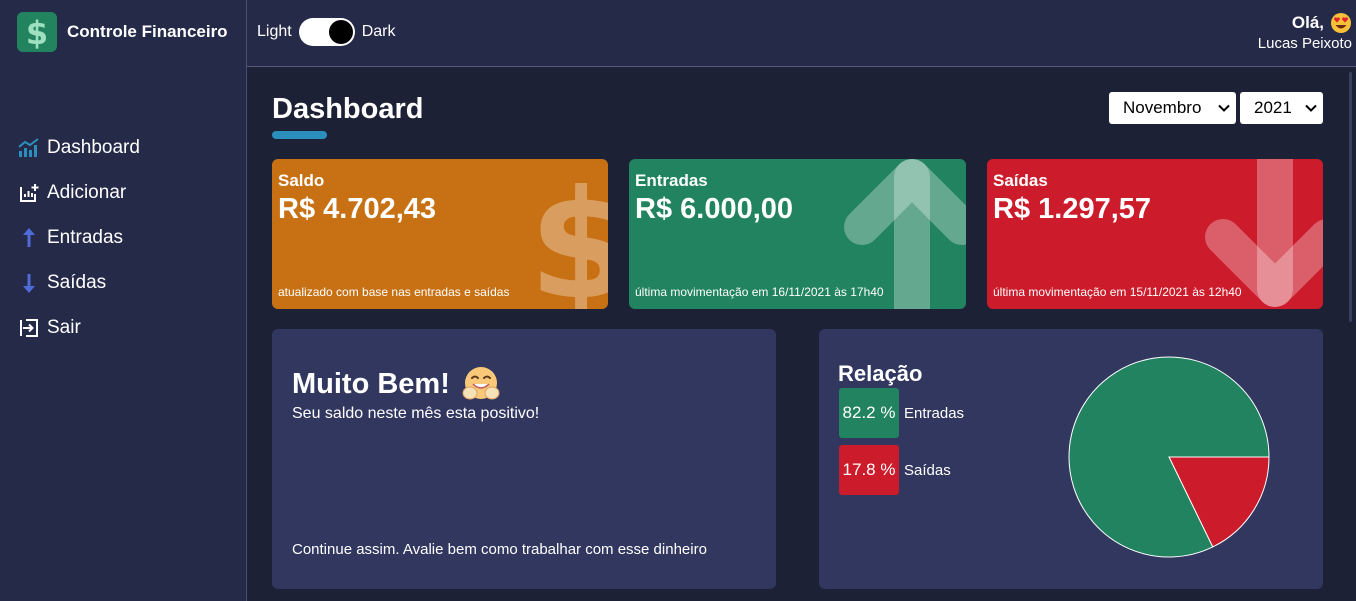 The height and width of the screenshot is (601, 1356). I want to click on message-description: Seu saldo neste mês esta positivo!, so click(416, 413).